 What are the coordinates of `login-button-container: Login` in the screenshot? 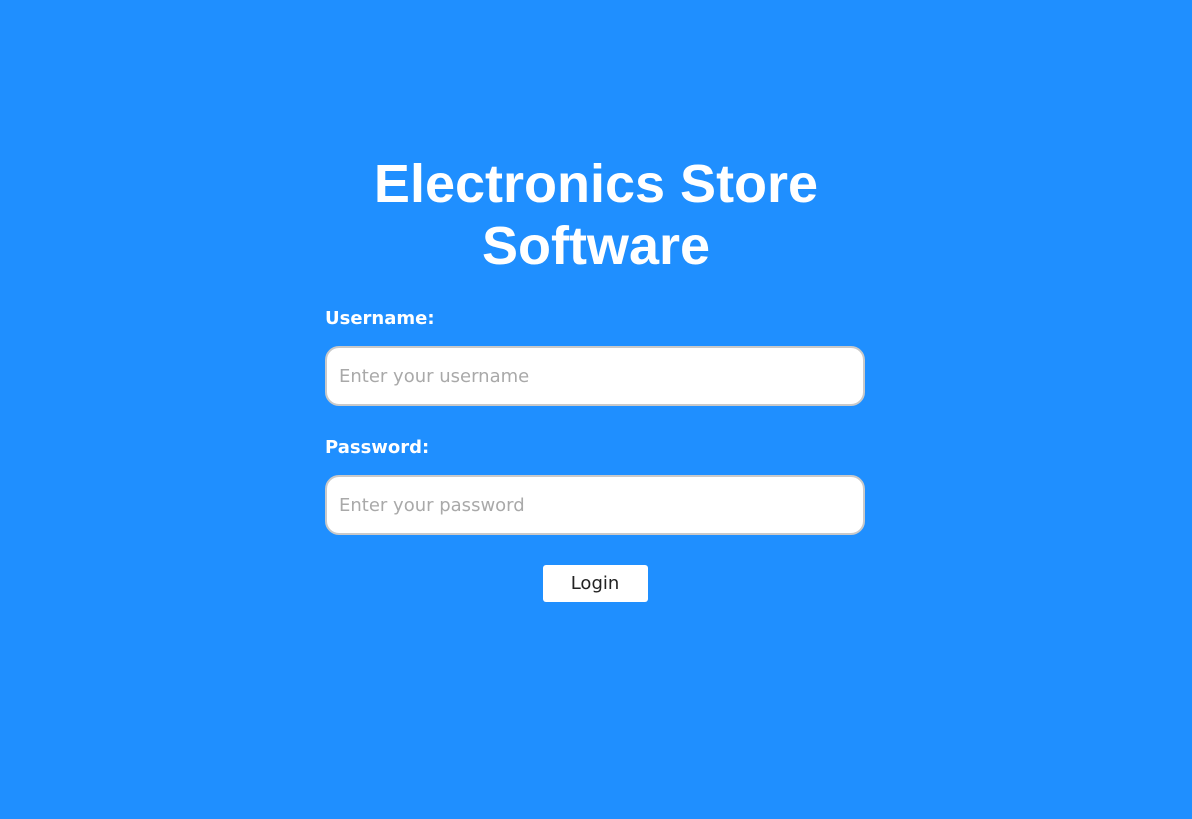 It's located at (595, 583).